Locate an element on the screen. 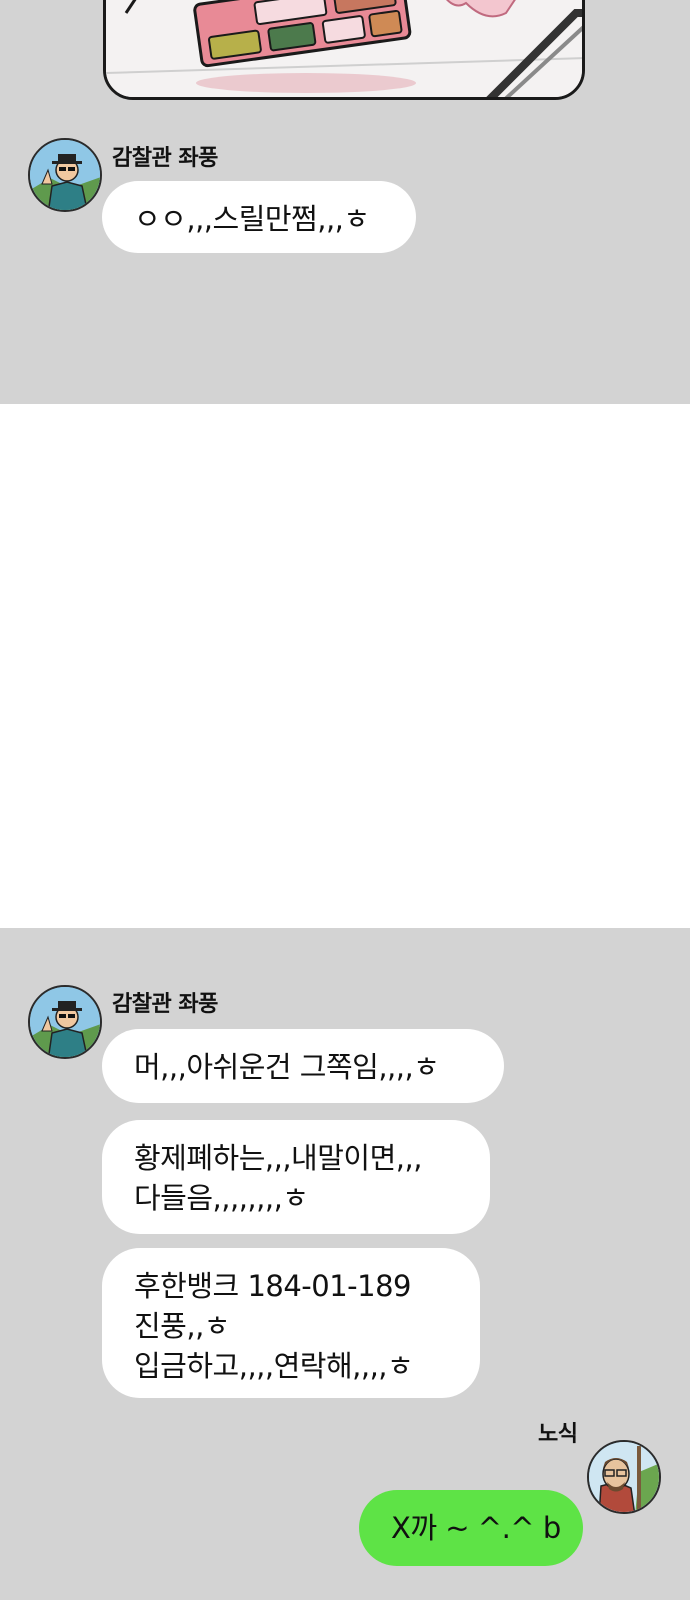 This screenshot has height=1600, width=690. message-bubble: ㅇㅇ,,,스릴만쩜,,,ㅎ is located at coordinates (259, 217).